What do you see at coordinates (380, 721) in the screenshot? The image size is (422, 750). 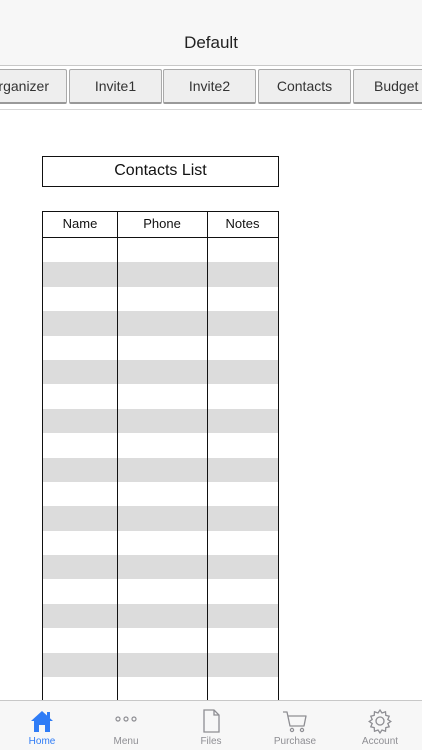 I see `gear-icon` at bounding box center [380, 721].